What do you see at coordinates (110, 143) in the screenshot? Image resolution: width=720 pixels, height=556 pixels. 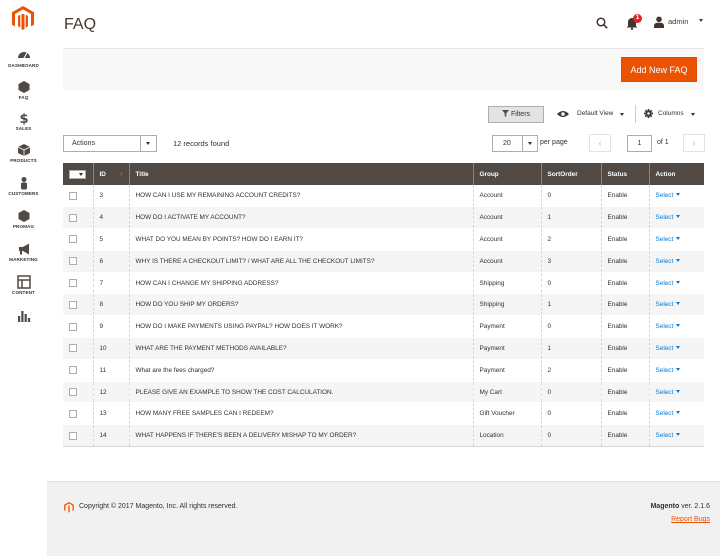 I see `mass-actions-select: Actions` at bounding box center [110, 143].